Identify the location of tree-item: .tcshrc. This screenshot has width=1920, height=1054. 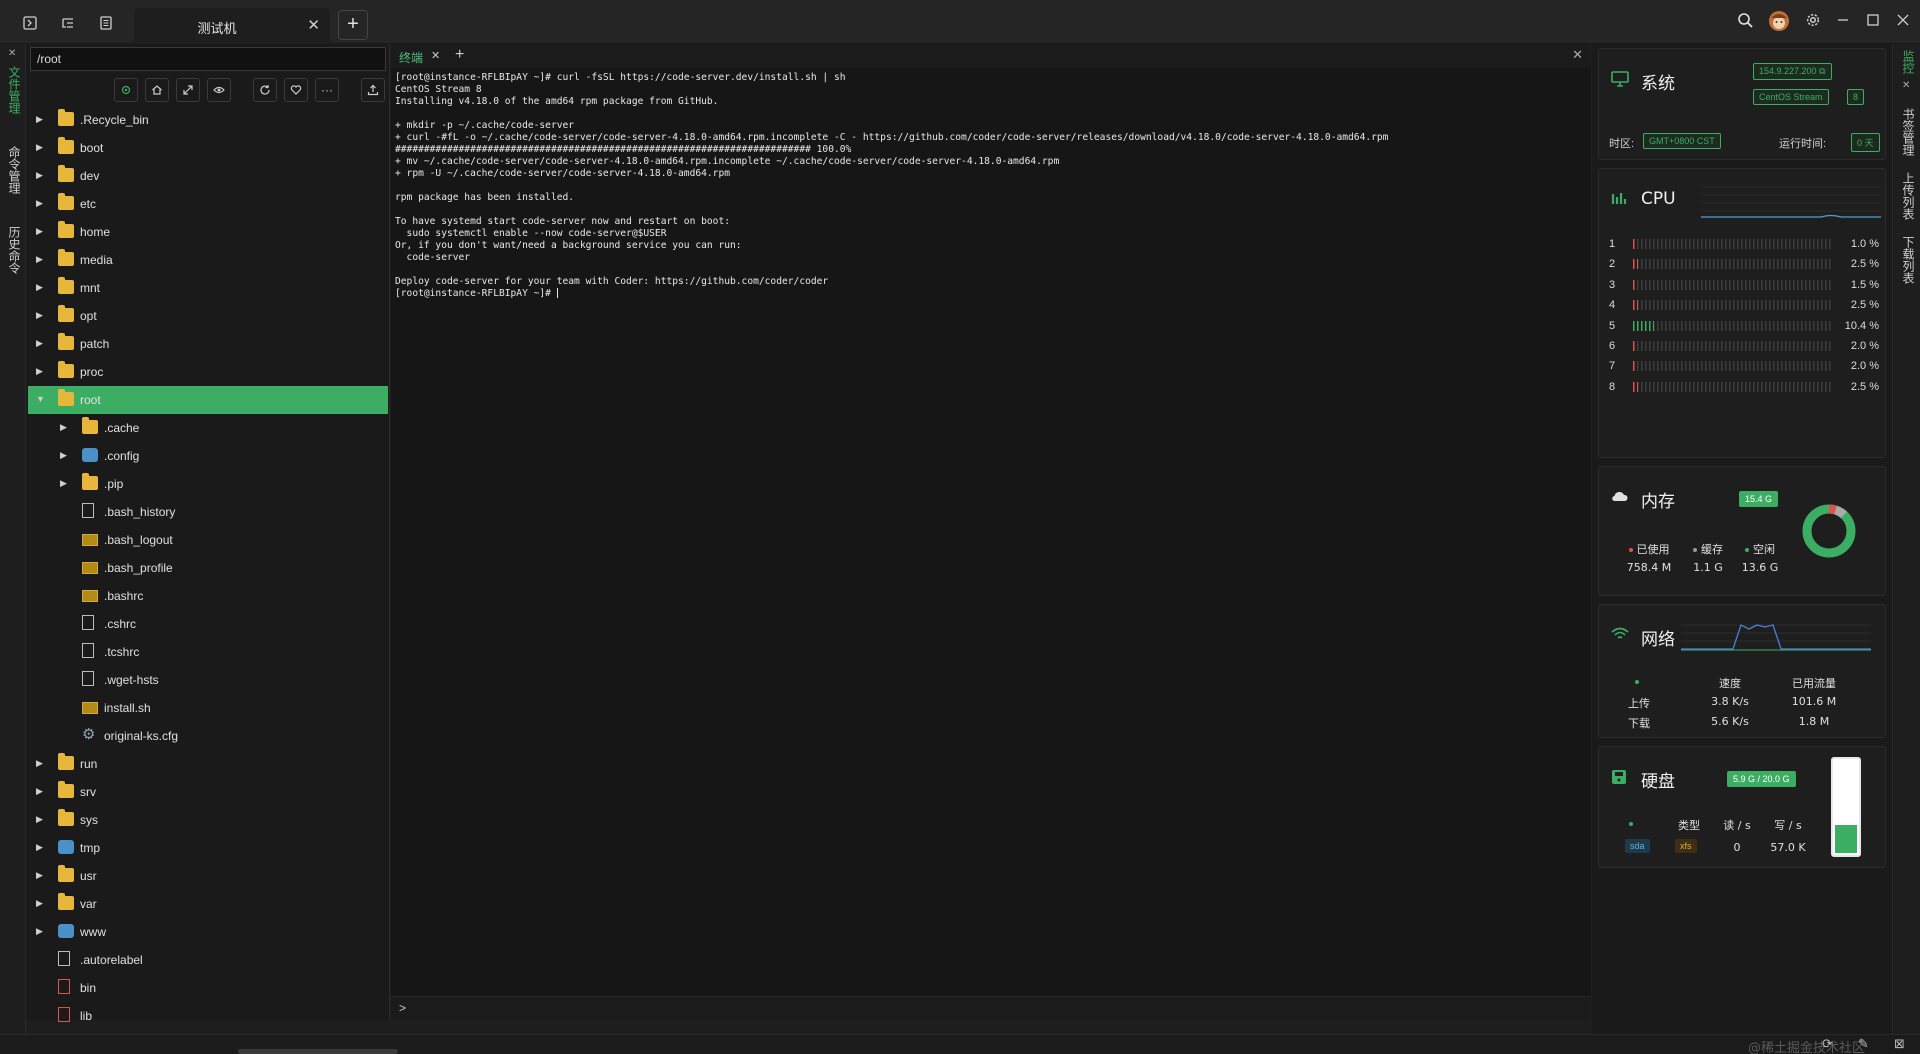
(208, 652).